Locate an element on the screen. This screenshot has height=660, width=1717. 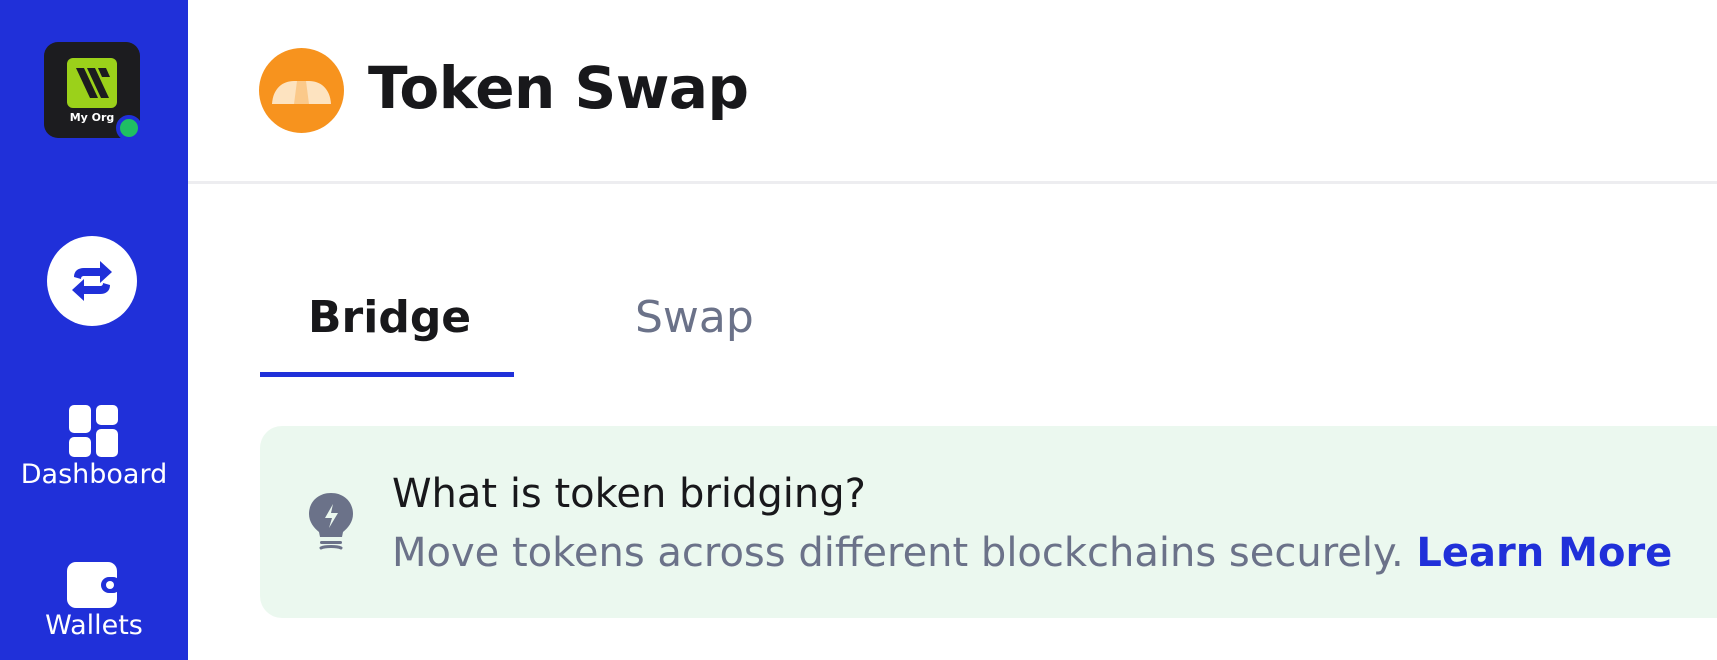
org-mark-icon is located at coordinates (92, 83).